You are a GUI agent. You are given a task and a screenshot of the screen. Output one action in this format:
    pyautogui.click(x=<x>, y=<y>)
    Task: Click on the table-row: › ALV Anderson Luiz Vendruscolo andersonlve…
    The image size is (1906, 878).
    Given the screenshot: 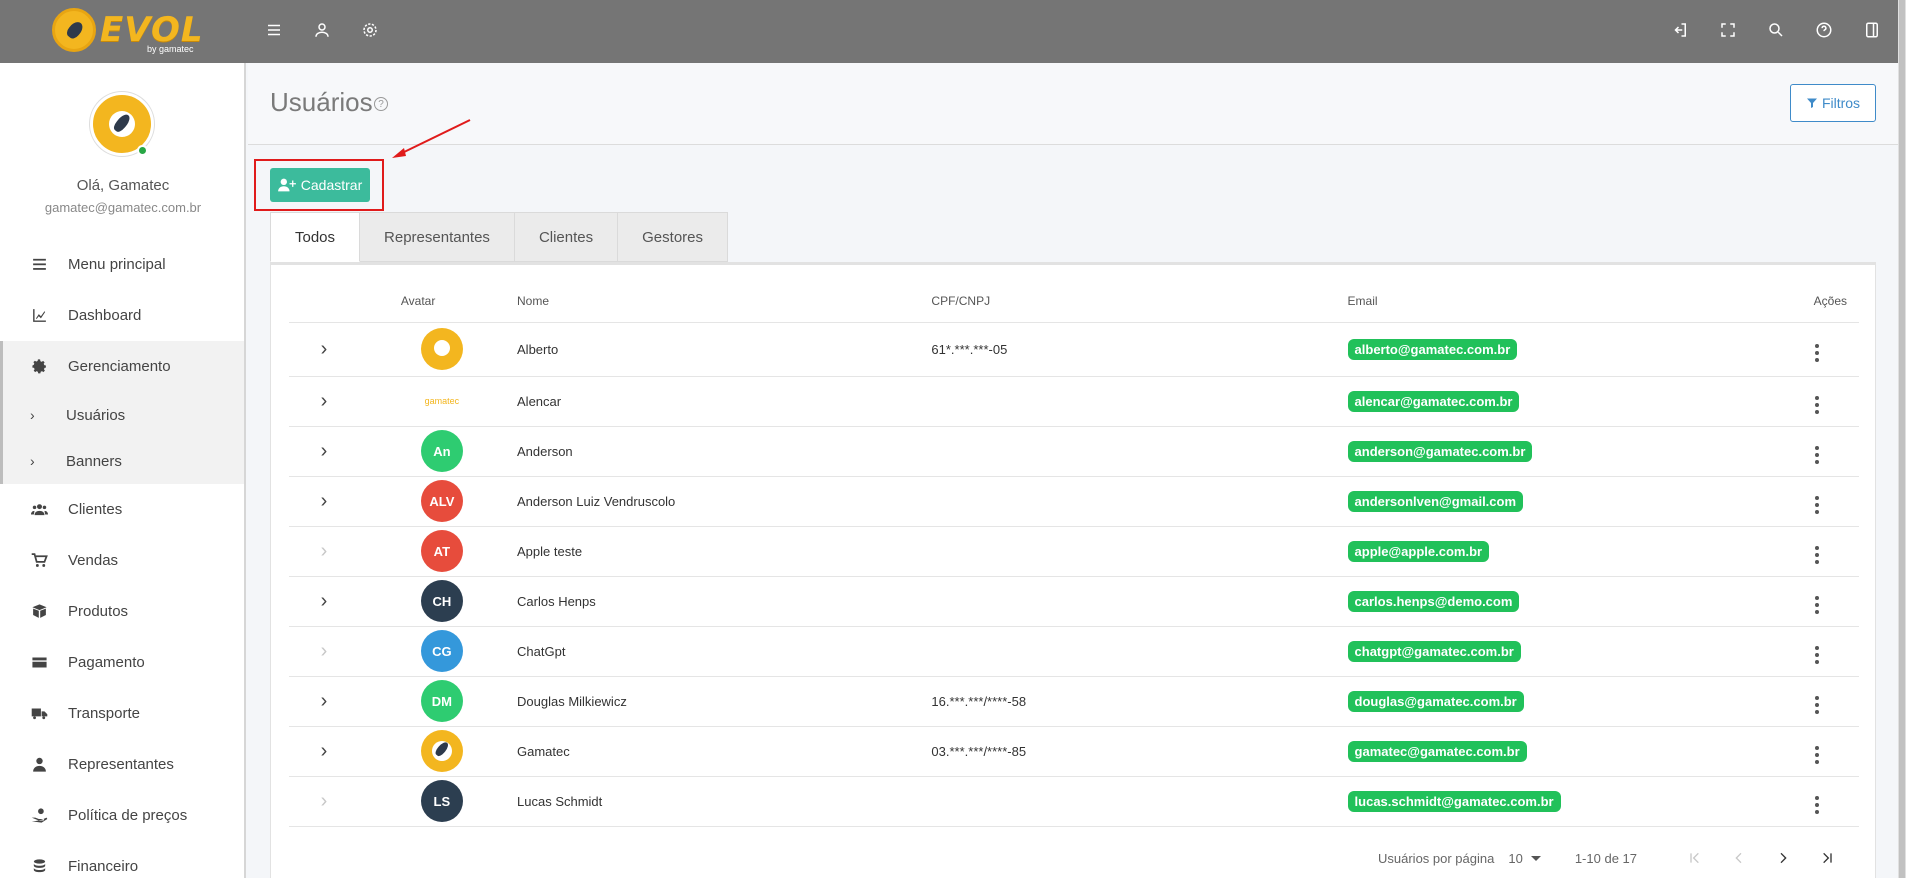 What is the action you would take?
    pyautogui.click(x=1074, y=501)
    